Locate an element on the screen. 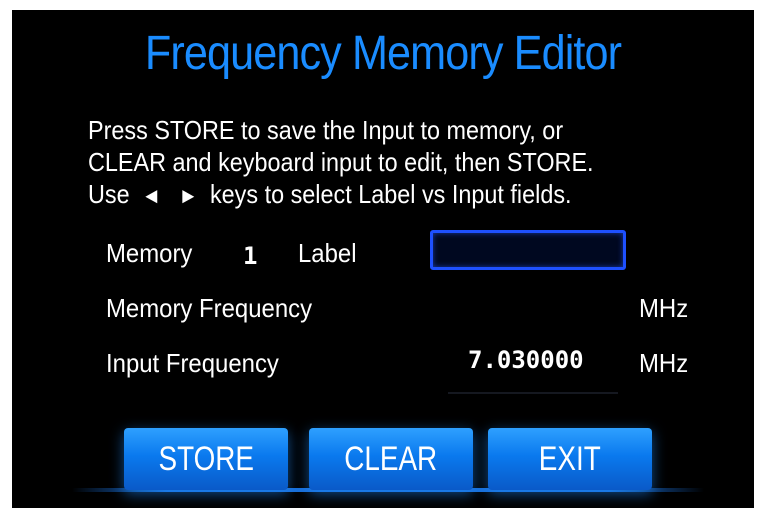 Image resolution: width=764 pixels, height=516 pixels. instruction-line-3-suffix: keys to select Label vs Input fields. is located at coordinates (390, 194).